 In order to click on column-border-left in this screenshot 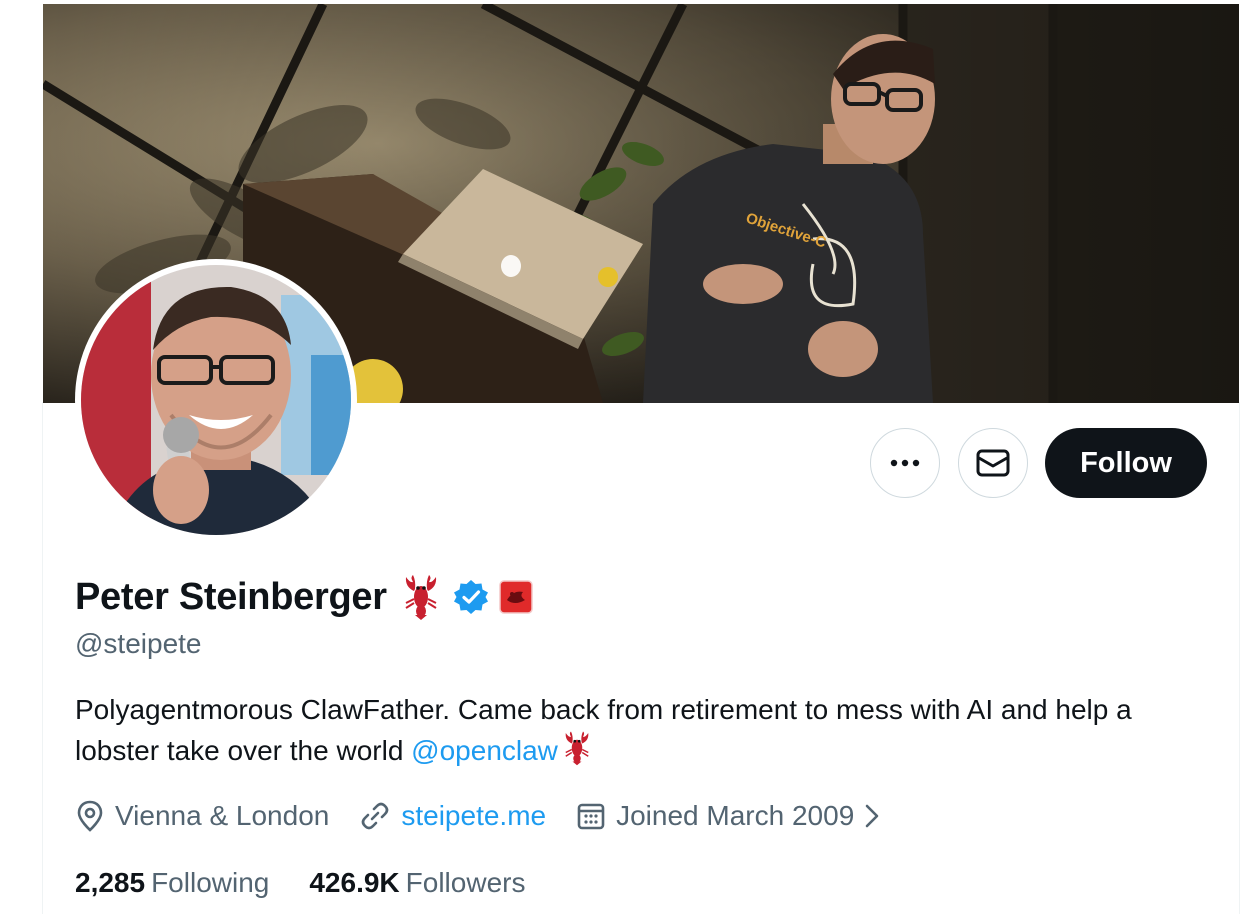, I will do `click(42, 658)`.